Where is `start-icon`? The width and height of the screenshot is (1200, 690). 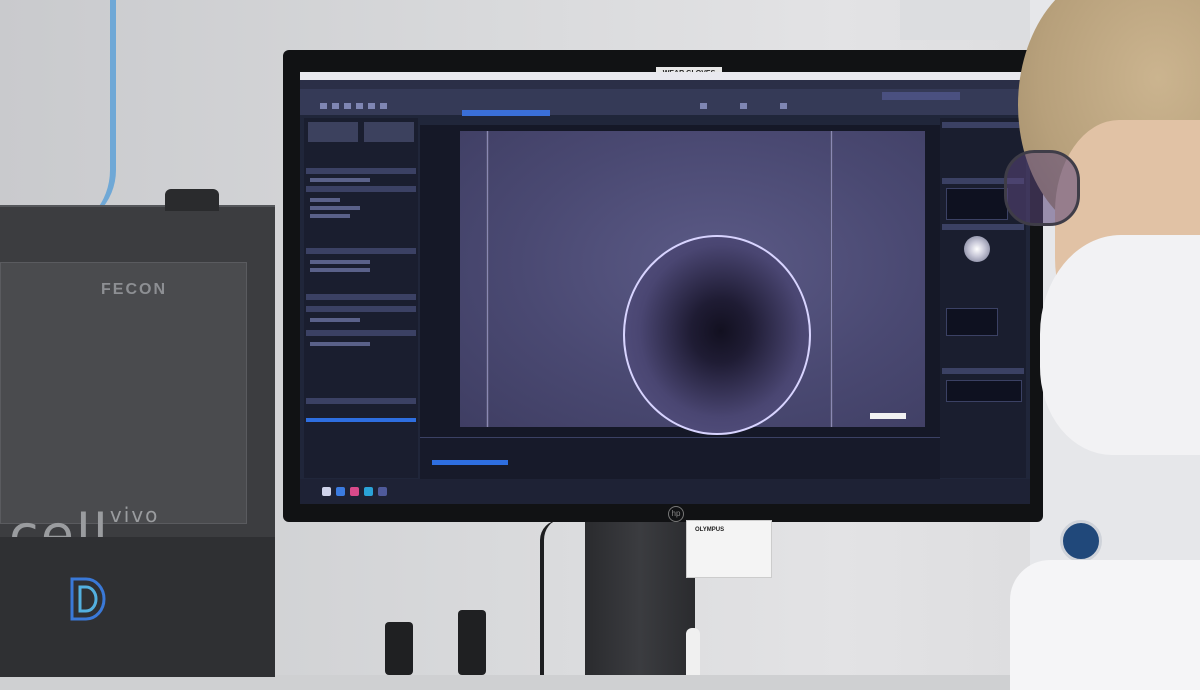 start-icon is located at coordinates (326, 491).